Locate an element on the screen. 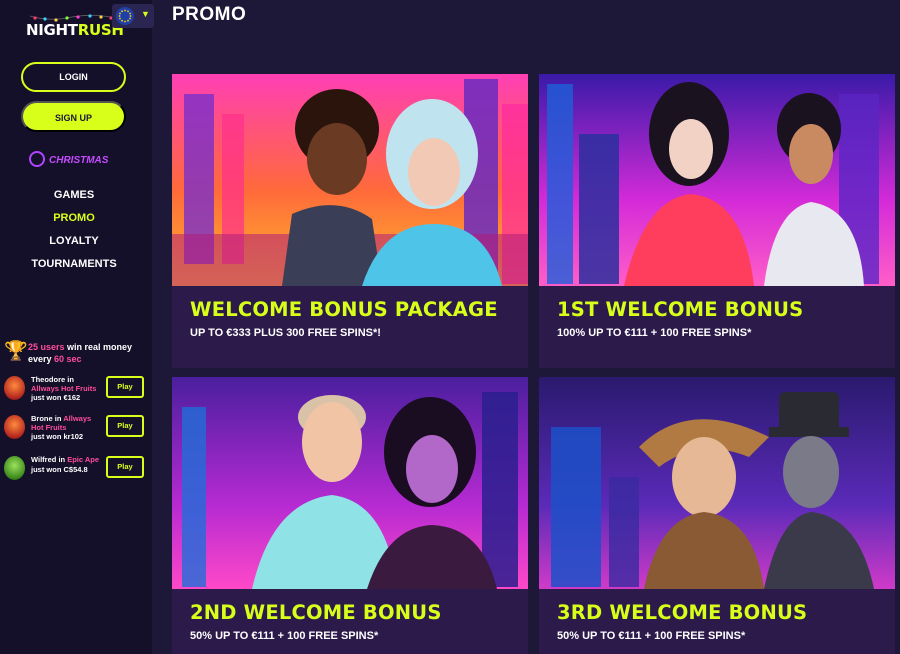  winner-name: Theodore is located at coordinates (48, 379).